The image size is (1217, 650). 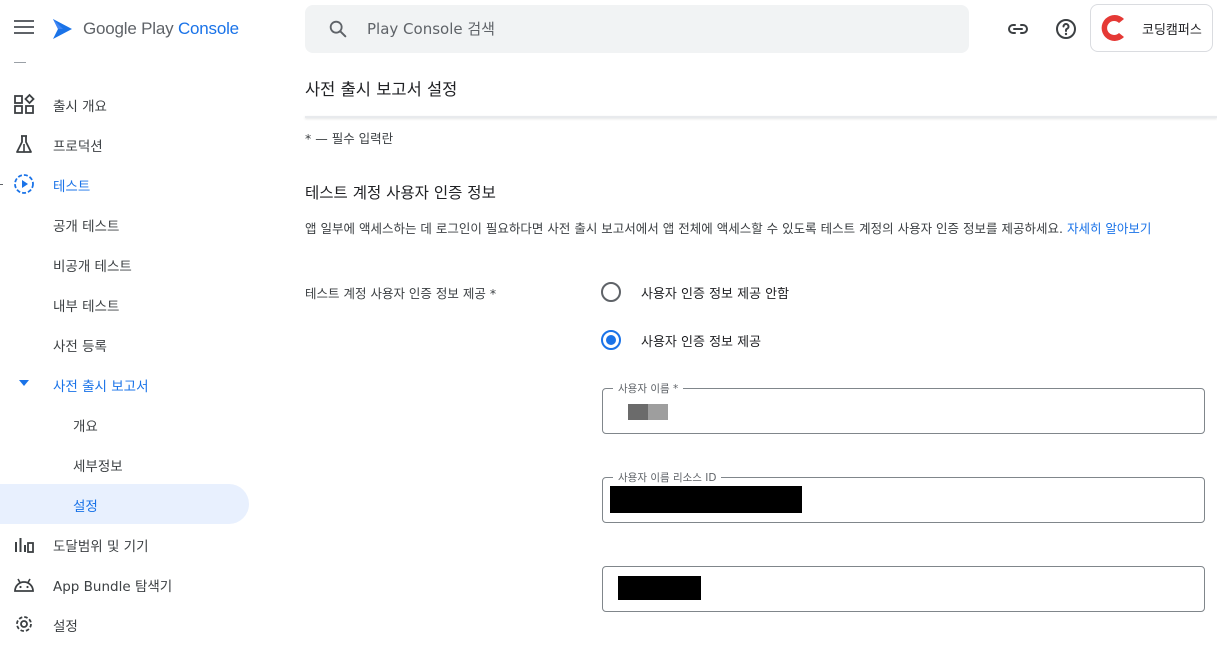 What do you see at coordinates (86, 227) in the screenshot?
I see `sidebar-item-label: 공개 테스트` at bounding box center [86, 227].